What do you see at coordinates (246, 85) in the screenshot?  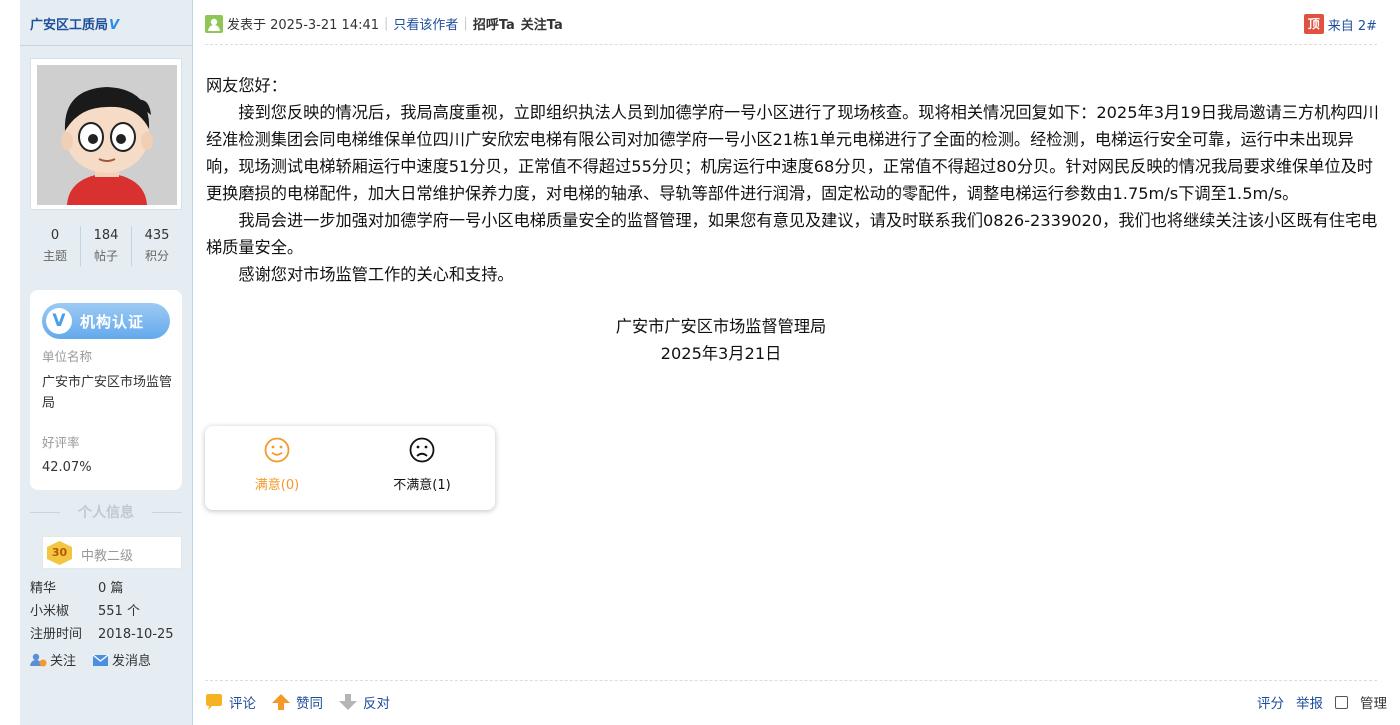 I see `greeting-text: 网友您好：` at bounding box center [246, 85].